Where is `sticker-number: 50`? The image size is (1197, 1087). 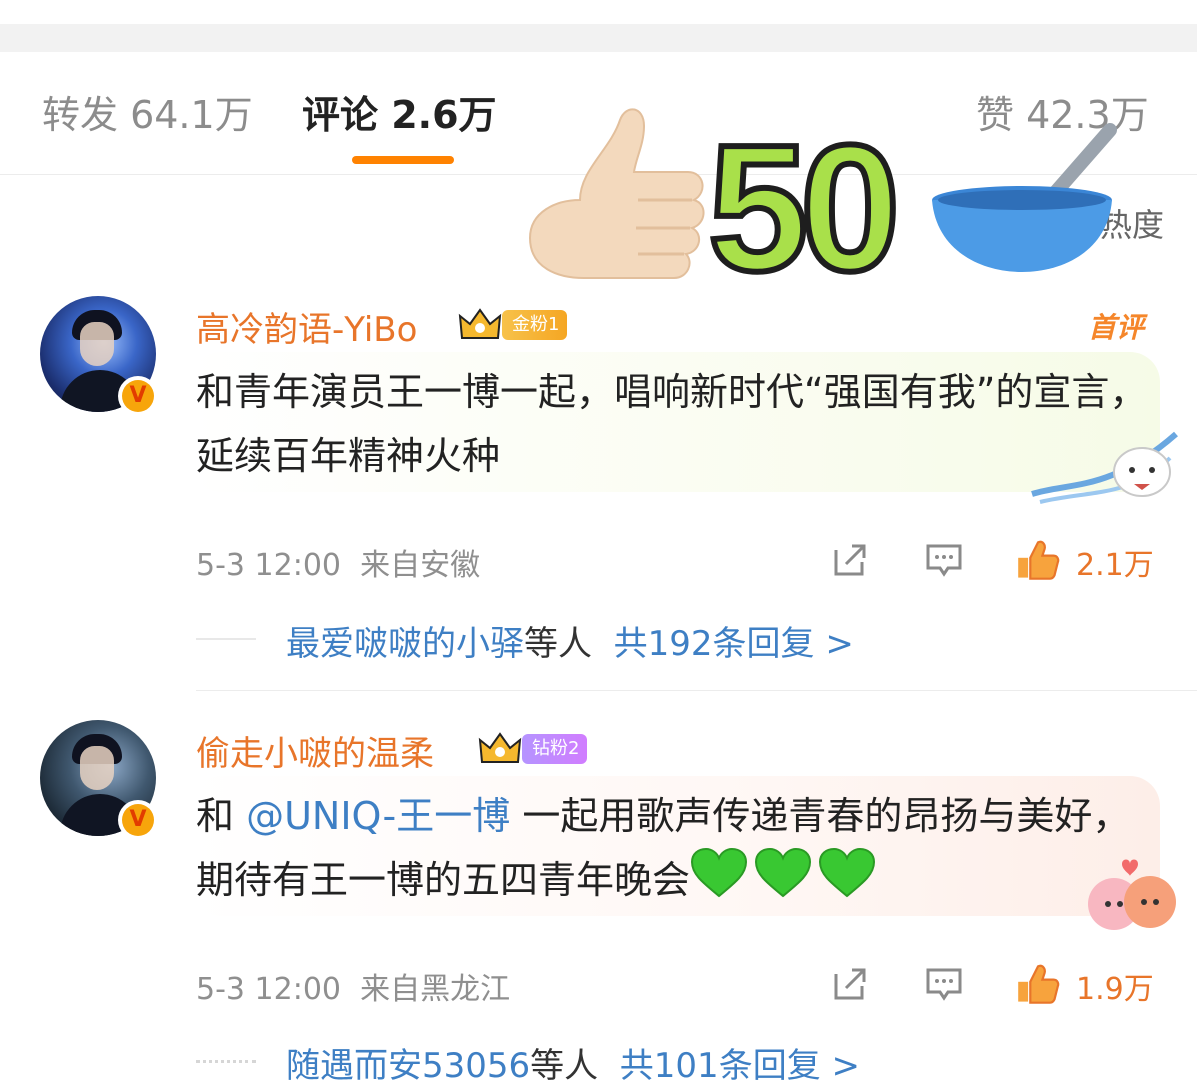 sticker-number: 50 is located at coordinates (800, 199).